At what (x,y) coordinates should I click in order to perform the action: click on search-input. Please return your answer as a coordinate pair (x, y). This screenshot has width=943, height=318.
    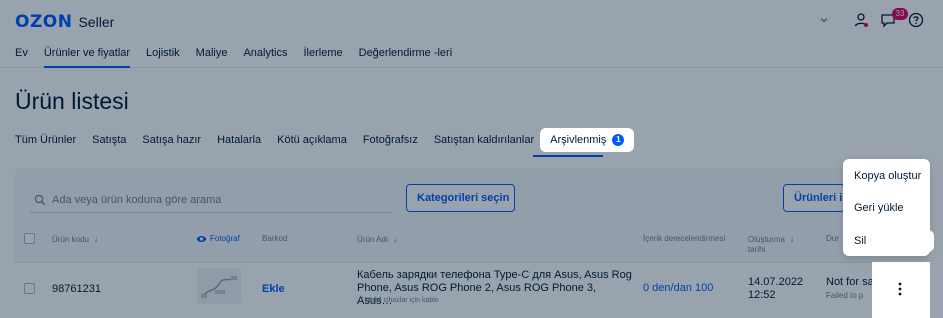
    Looking at the image, I should click on (217, 199).